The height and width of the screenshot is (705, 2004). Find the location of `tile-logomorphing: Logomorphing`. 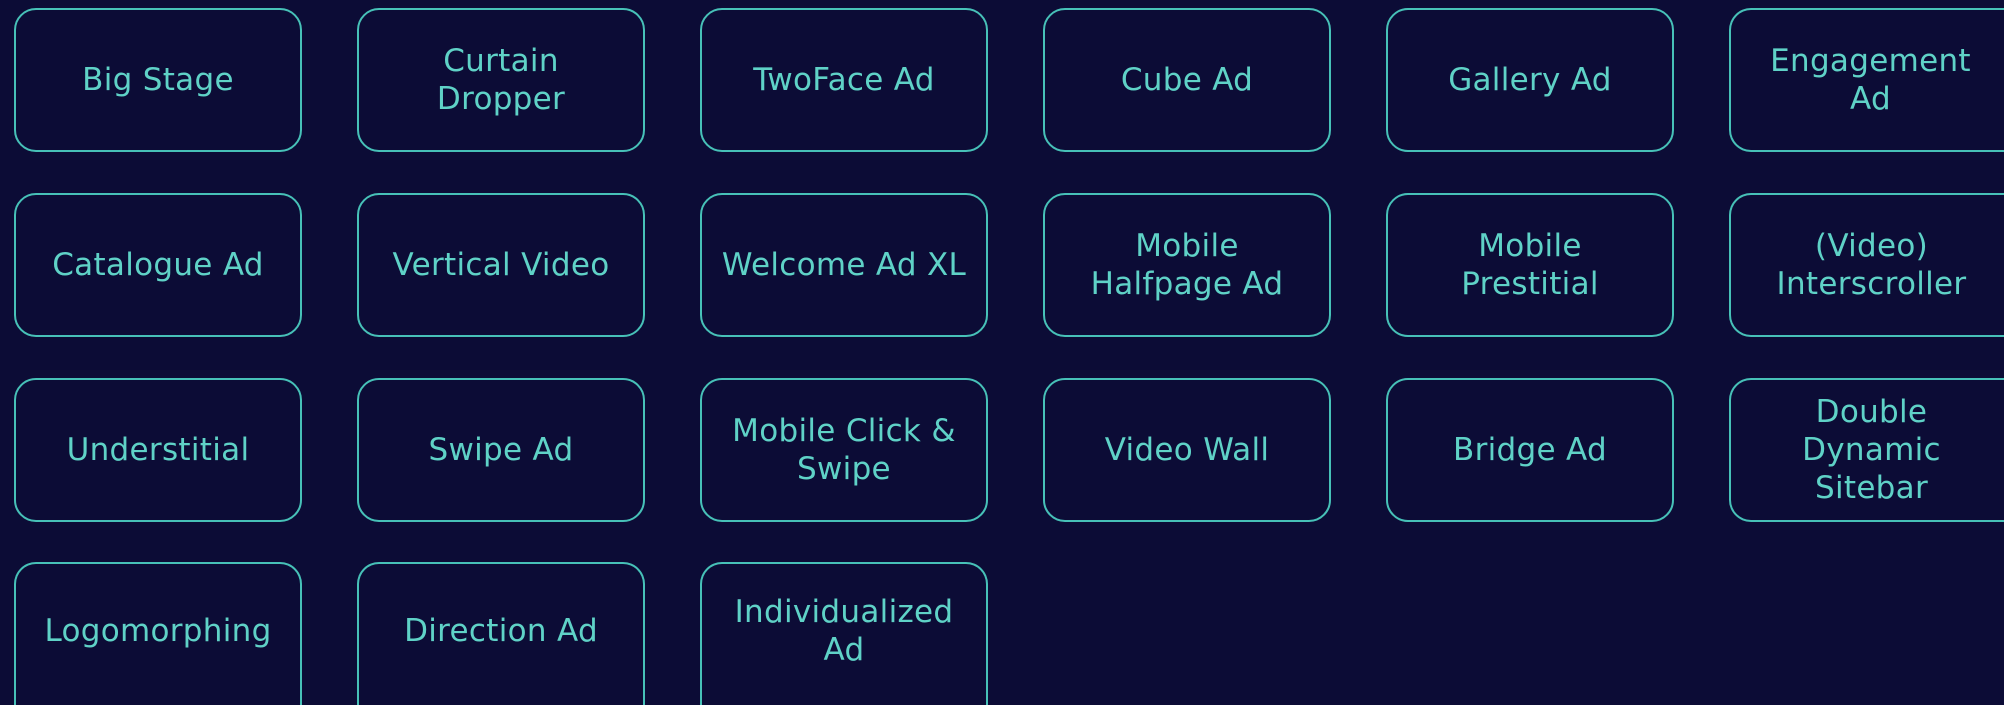

tile-logomorphing: Logomorphing is located at coordinates (158, 633).